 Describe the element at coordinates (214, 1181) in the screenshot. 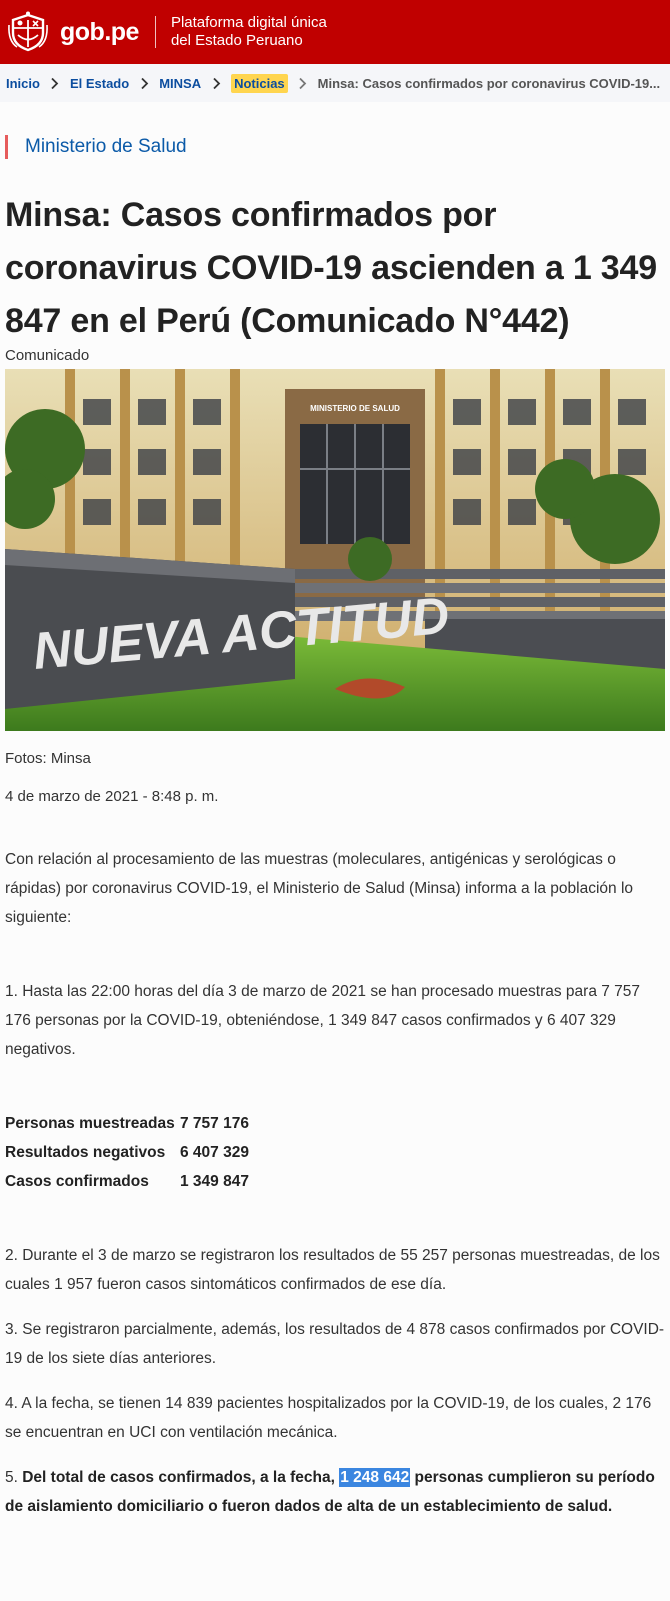

I see `stat-value: 1 349 847` at that location.